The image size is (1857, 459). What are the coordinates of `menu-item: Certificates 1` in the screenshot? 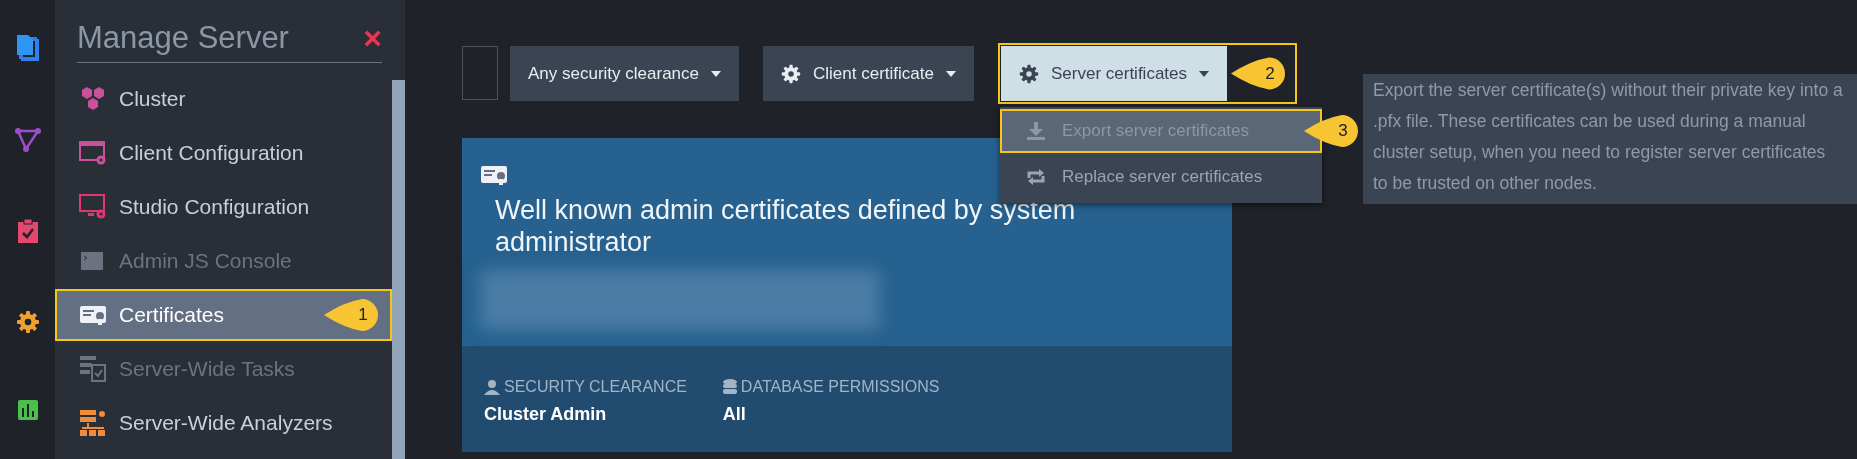 It's located at (223, 315).